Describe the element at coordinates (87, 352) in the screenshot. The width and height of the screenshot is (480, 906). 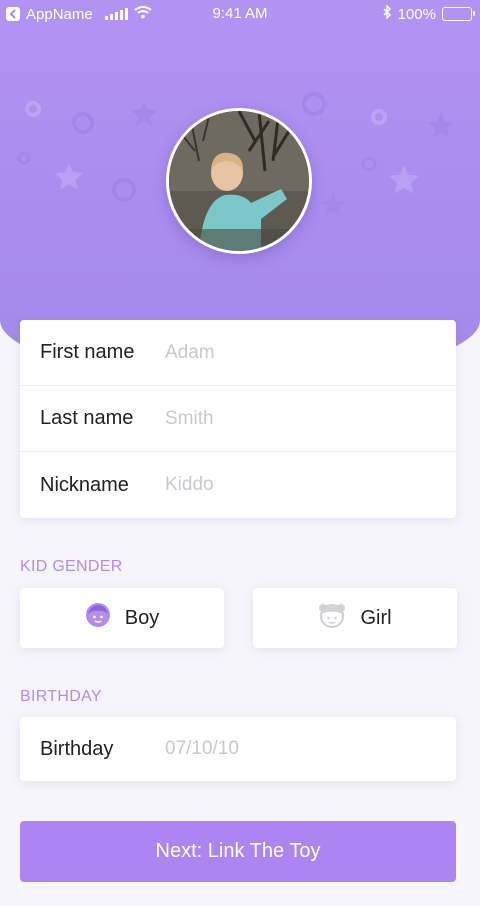
I see `first-name-label: First name` at that location.